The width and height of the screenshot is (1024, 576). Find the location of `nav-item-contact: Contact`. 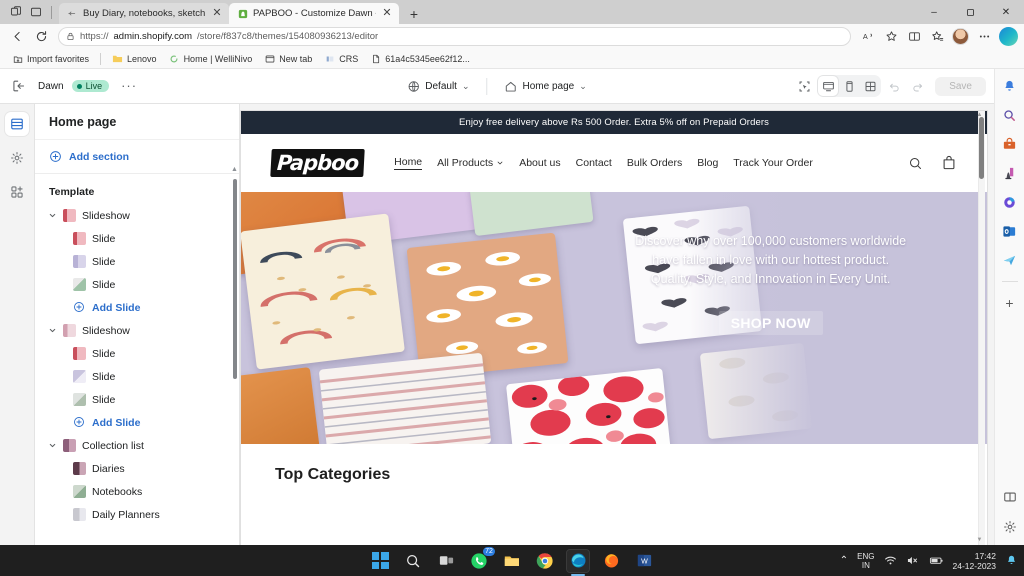

nav-item-contact: Contact is located at coordinates (594, 163).